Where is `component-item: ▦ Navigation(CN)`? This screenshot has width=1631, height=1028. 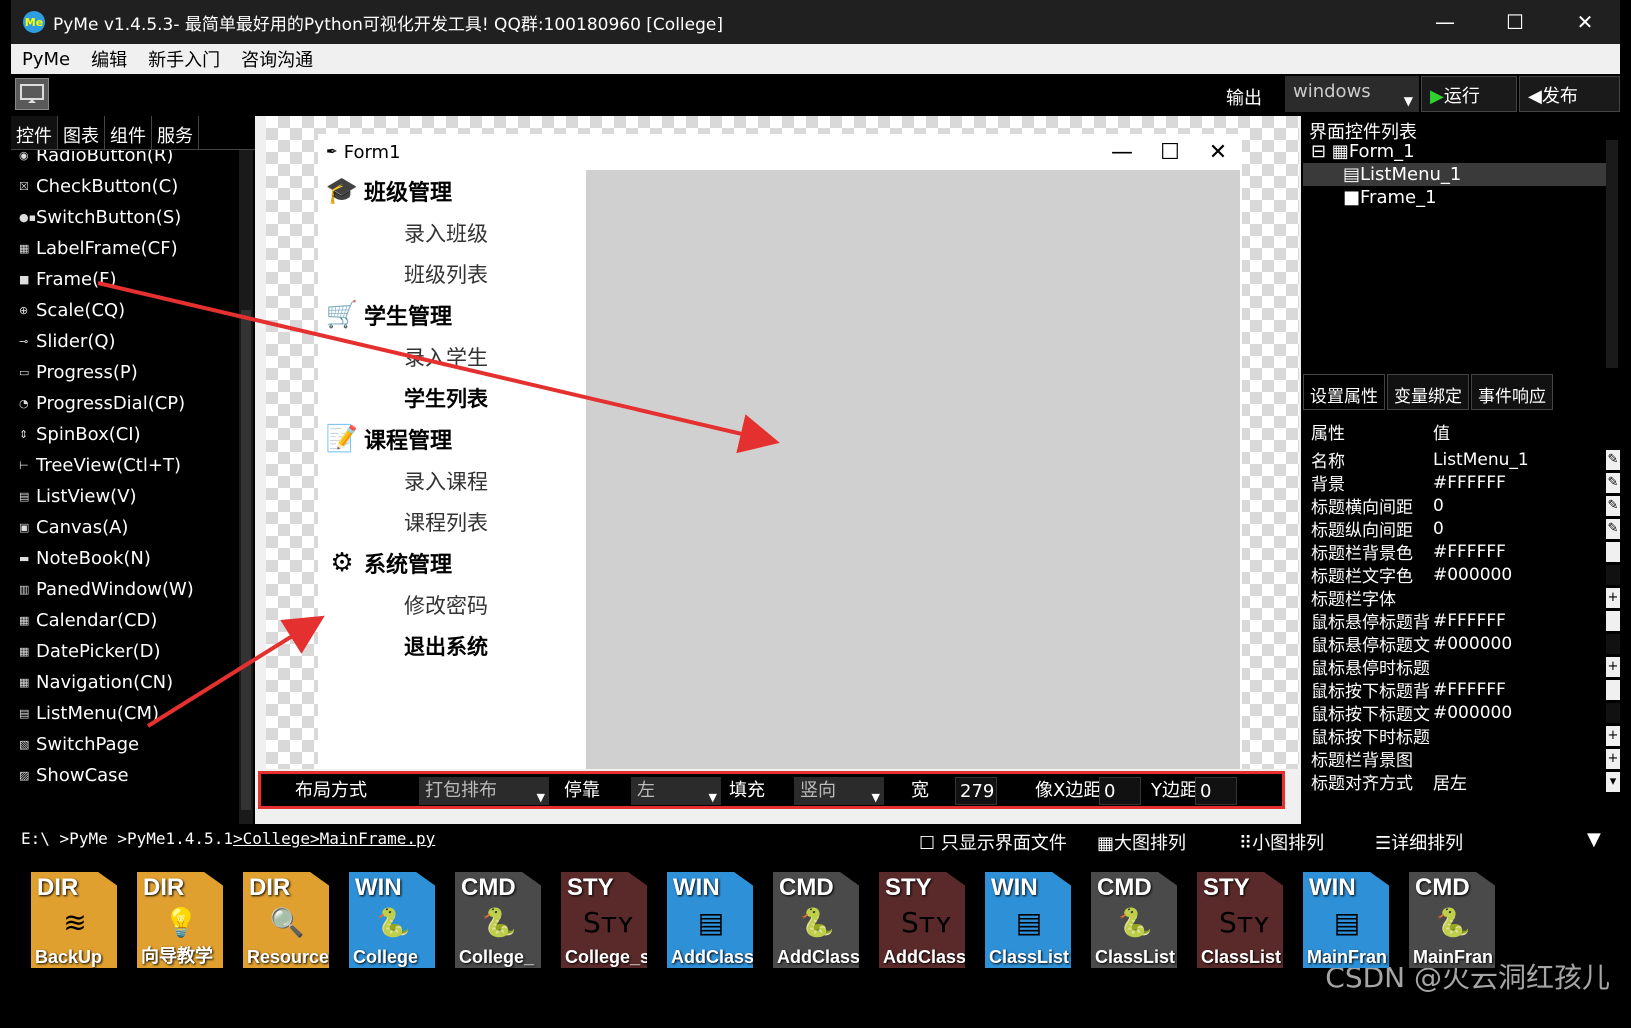
component-item: ▦ Navigation(CN) is located at coordinates (122, 682).